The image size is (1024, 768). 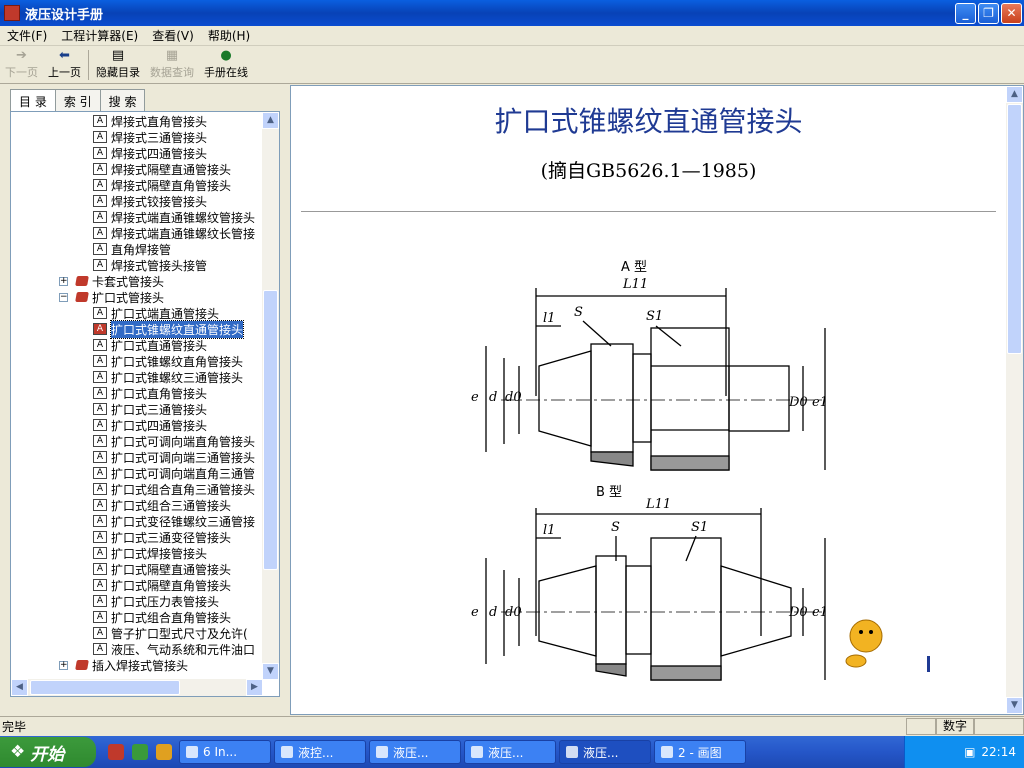 I want to click on type-a-label: A 型, so click(x=634, y=267).